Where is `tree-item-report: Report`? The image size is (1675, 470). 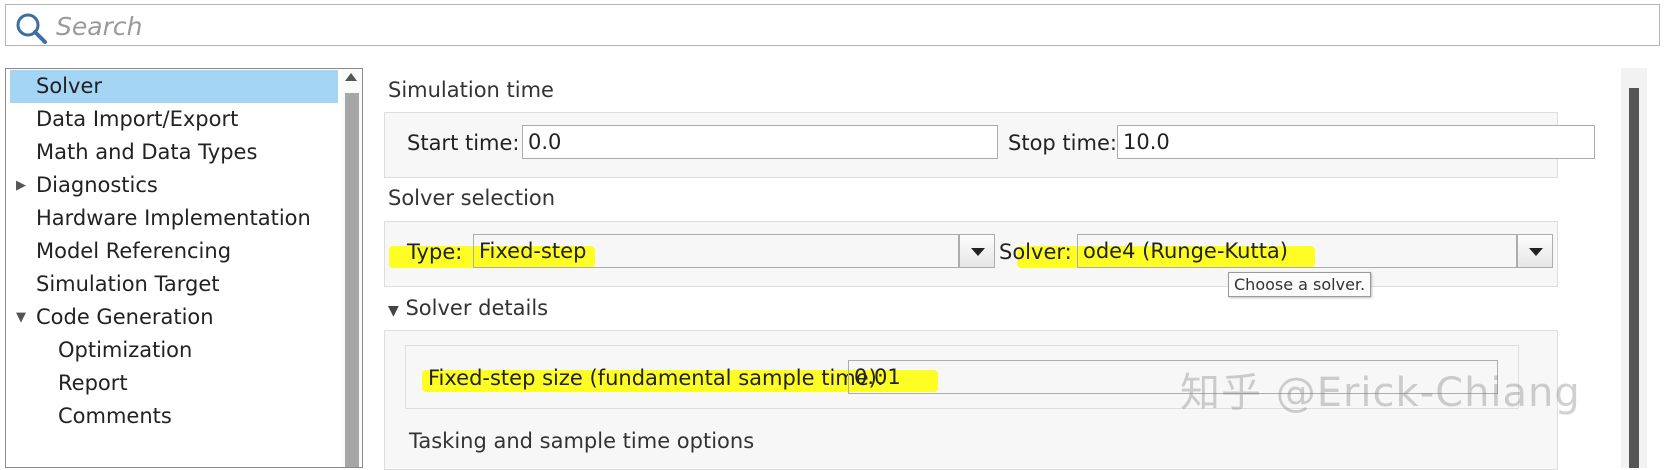 tree-item-report: Report is located at coordinates (174, 383).